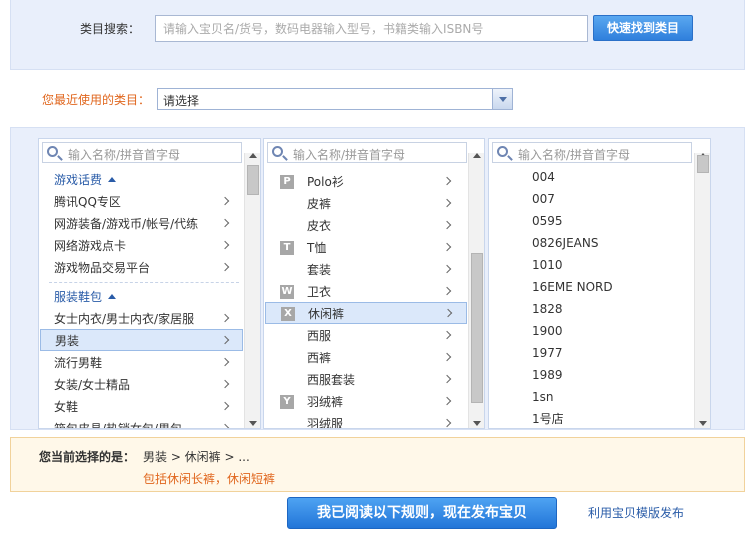 This screenshot has height=548, width=745. What do you see at coordinates (331, 380) in the screenshot?
I see `list-item-label: 西服套装` at bounding box center [331, 380].